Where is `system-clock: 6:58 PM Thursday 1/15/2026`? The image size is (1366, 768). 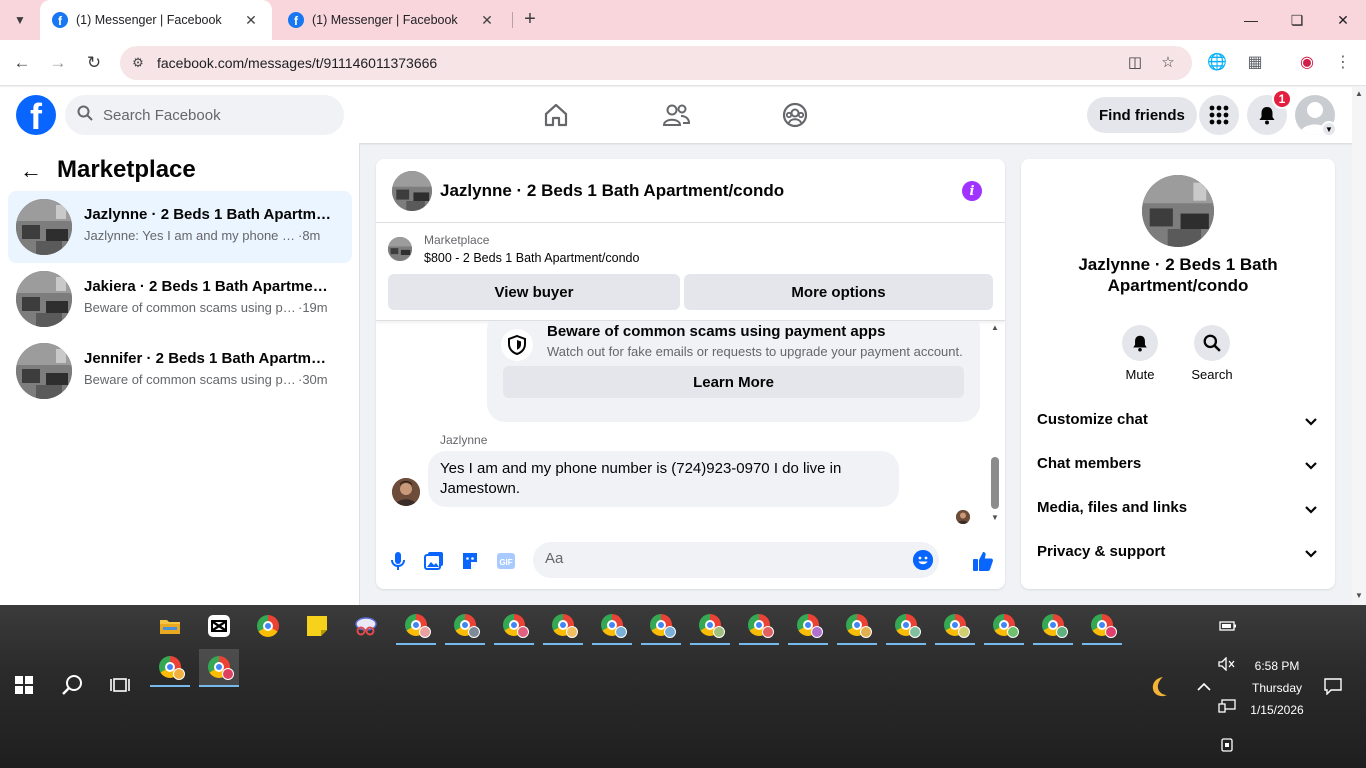 system-clock: 6:58 PM Thursday 1/15/2026 is located at coordinates (1277, 688).